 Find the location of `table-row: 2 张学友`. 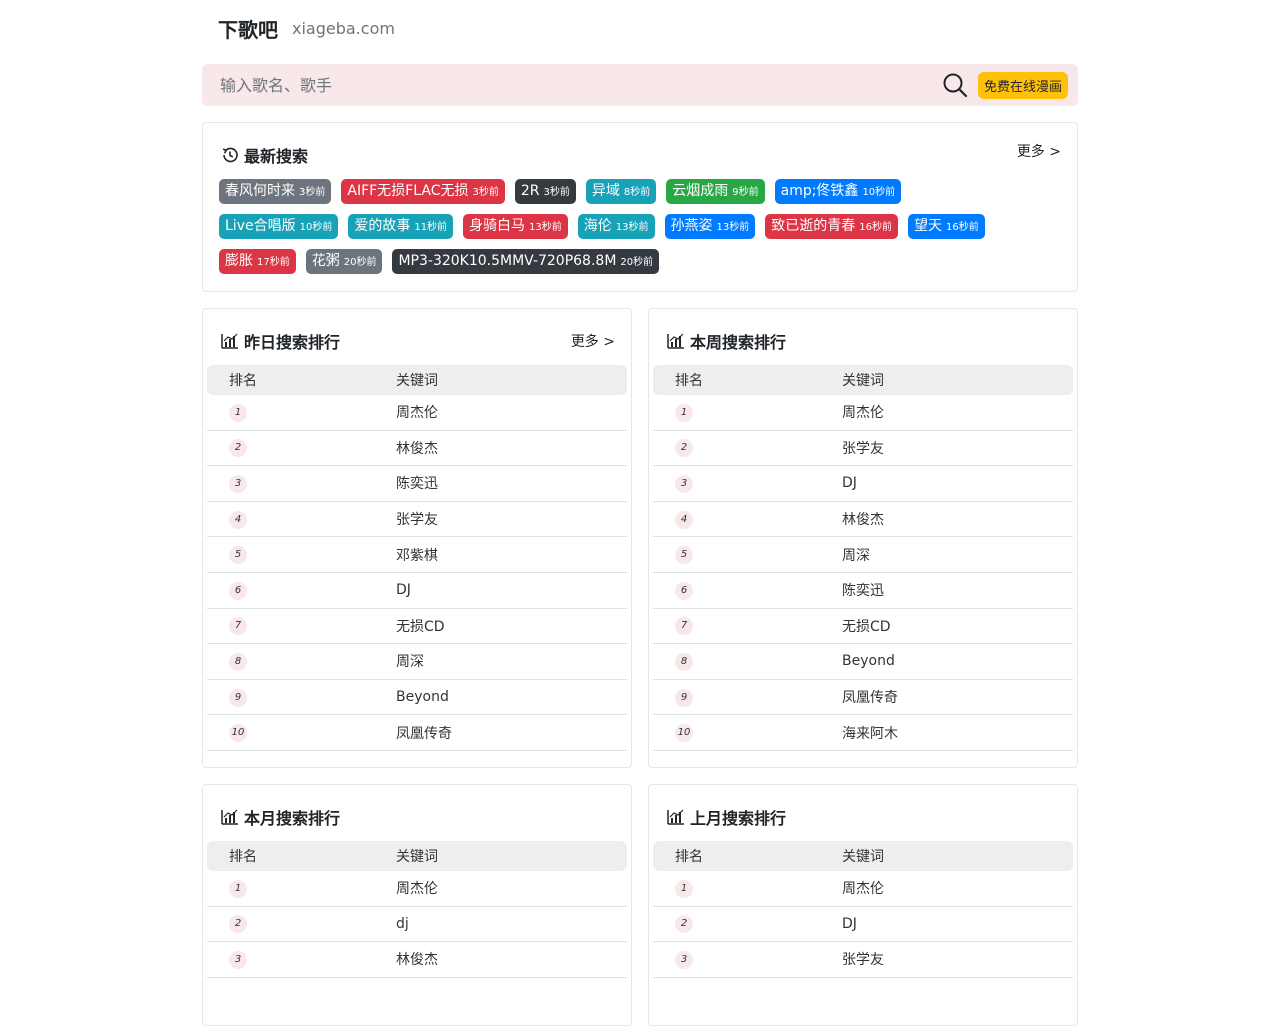

table-row: 2 张学友 is located at coordinates (863, 449).